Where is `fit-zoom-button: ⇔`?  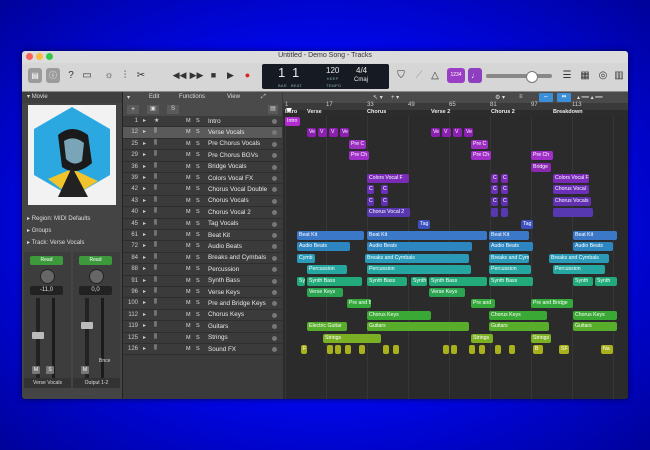 fit-zoom-button: ⇔ is located at coordinates (546, 97).